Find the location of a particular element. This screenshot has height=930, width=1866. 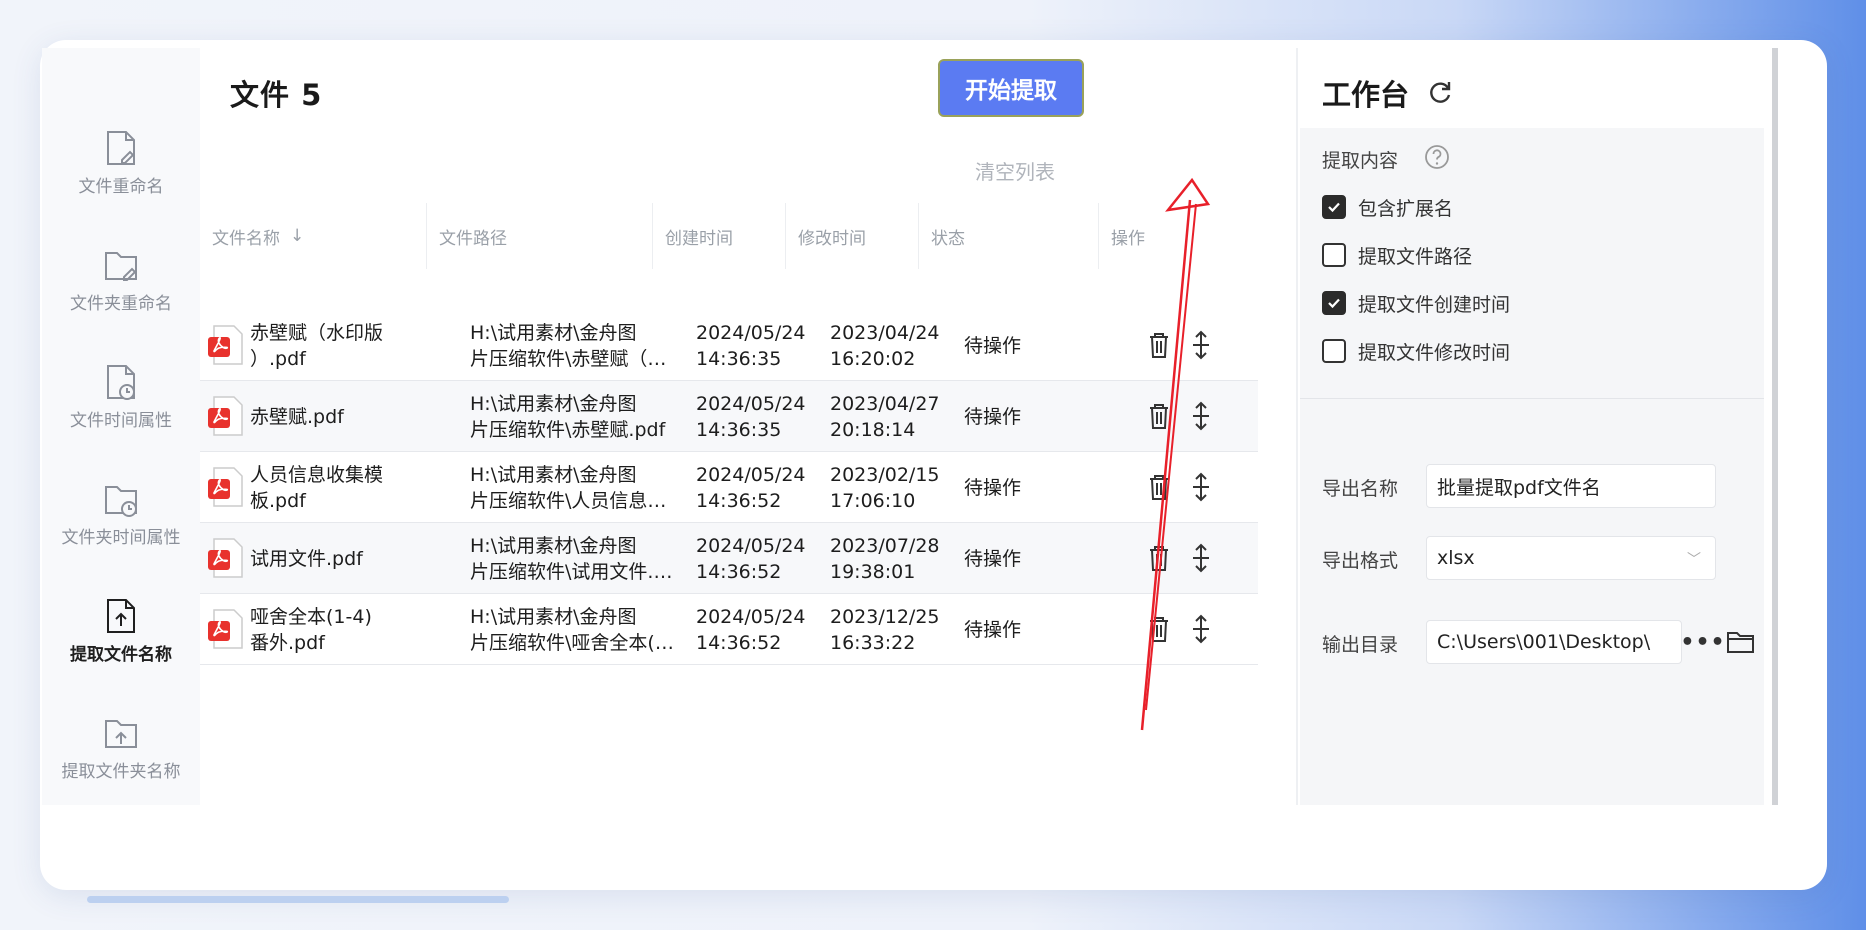

file-path: H:\试用素材\金舟图片压缩软件\赤壁赋（水印版）.pdf is located at coordinates (575, 345).